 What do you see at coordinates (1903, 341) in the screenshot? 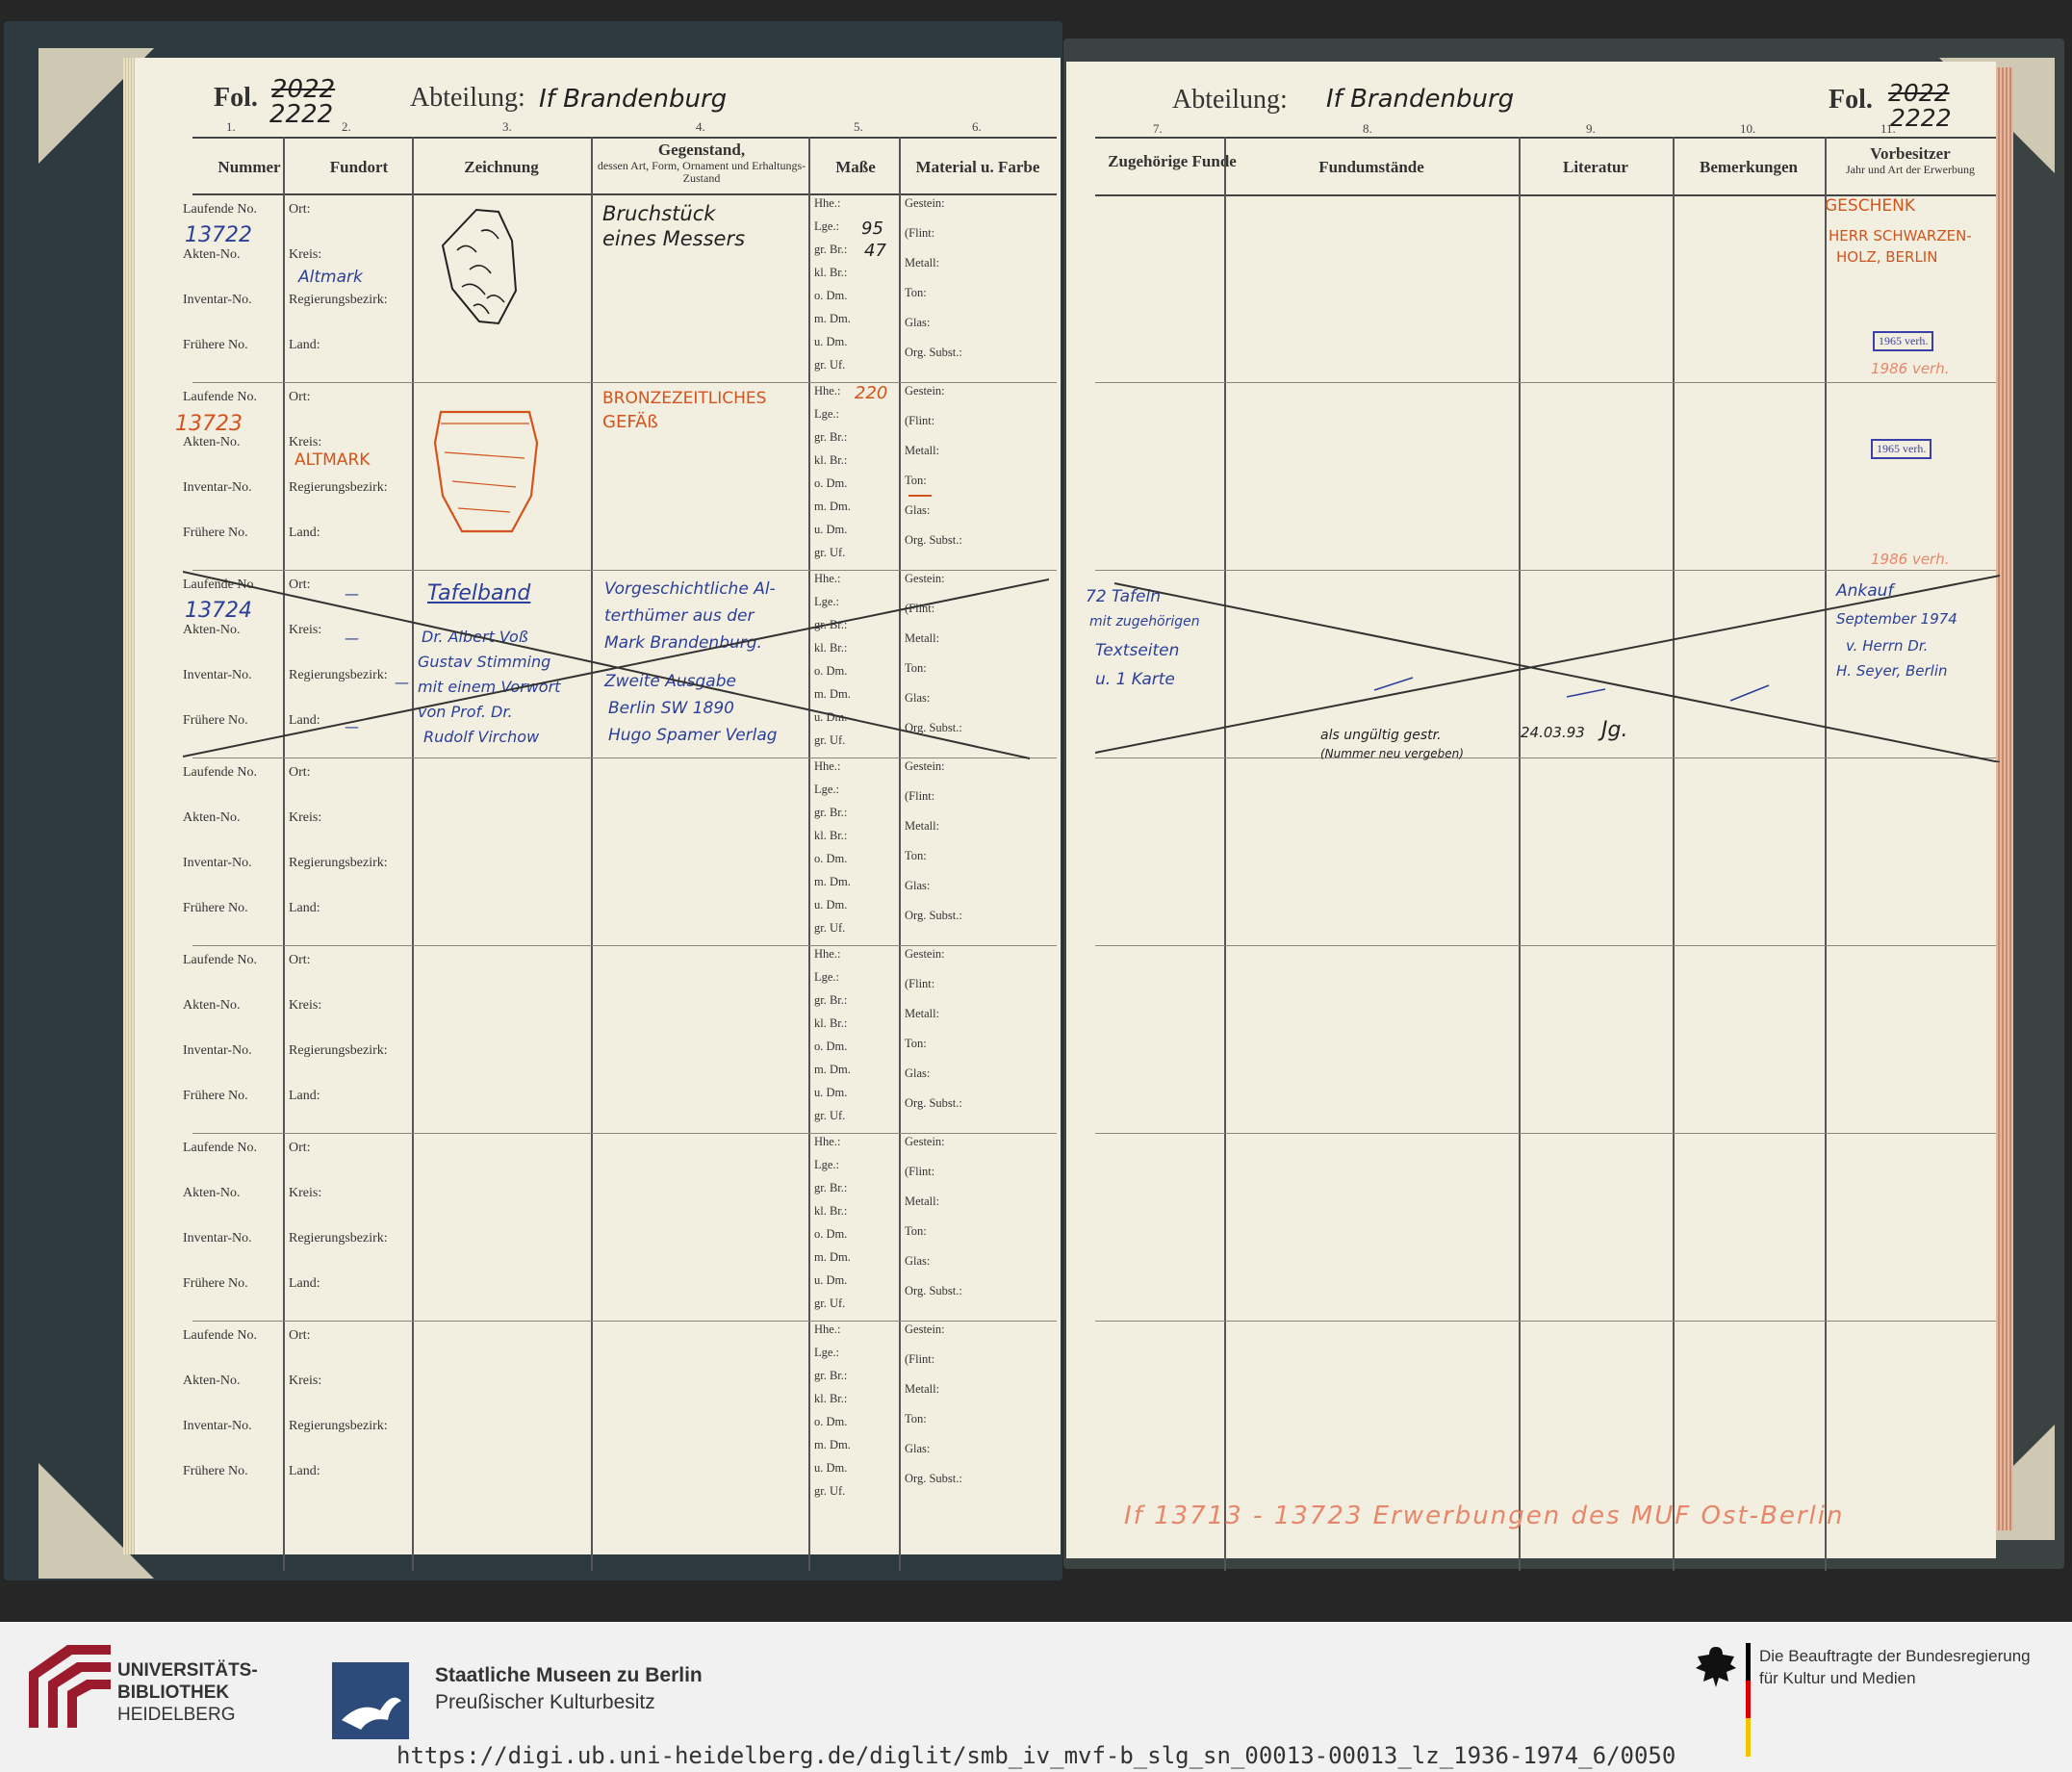
I see `stamp-verh-1: 1965 verh.` at bounding box center [1903, 341].